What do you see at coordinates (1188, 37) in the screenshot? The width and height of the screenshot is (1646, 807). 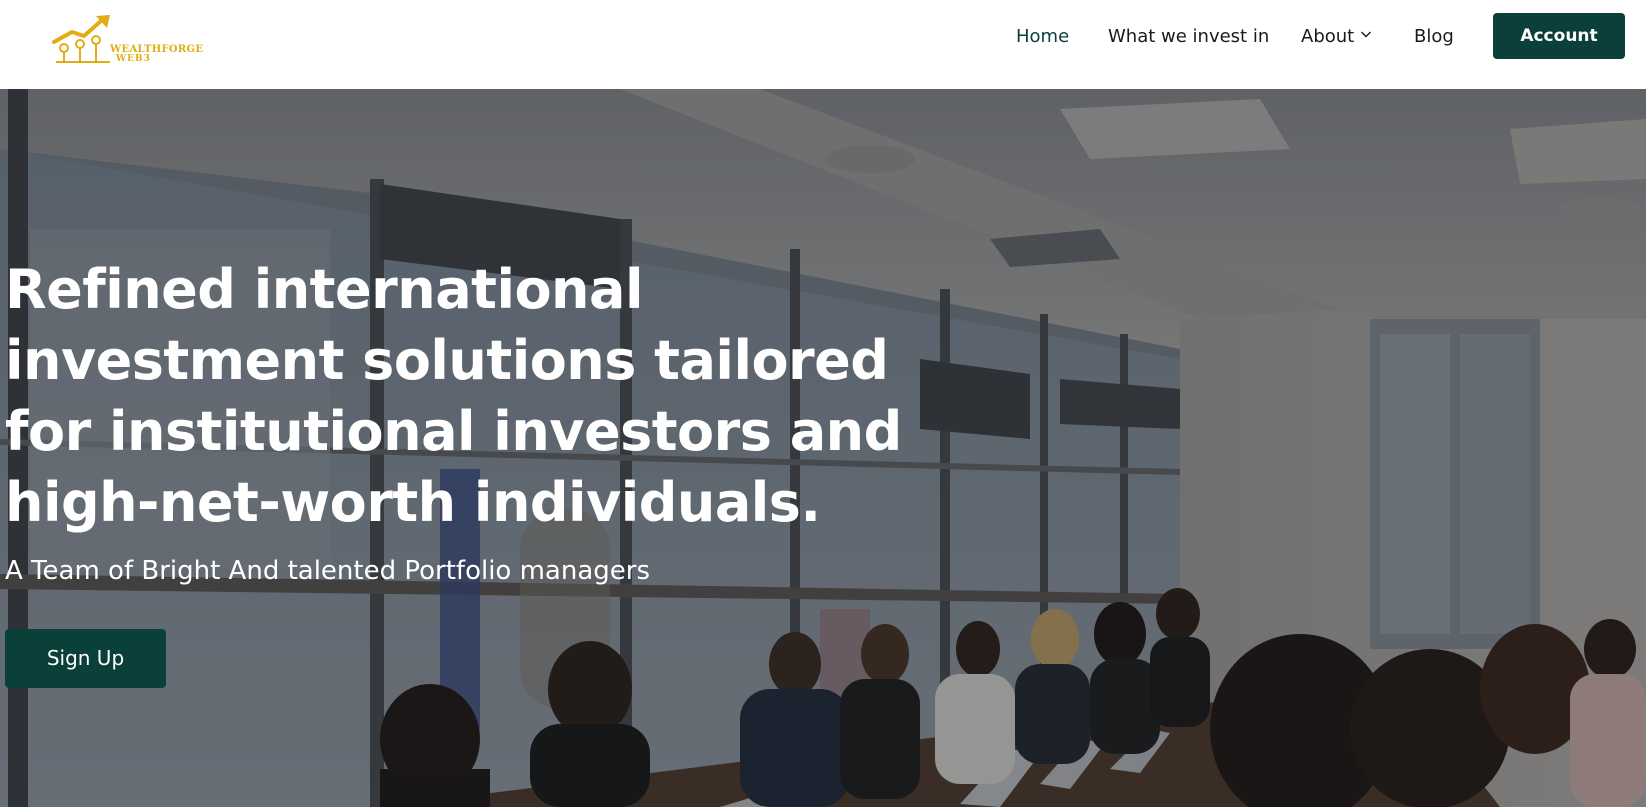 I see `nav-what-we-invest-in: What we invest in` at bounding box center [1188, 37].